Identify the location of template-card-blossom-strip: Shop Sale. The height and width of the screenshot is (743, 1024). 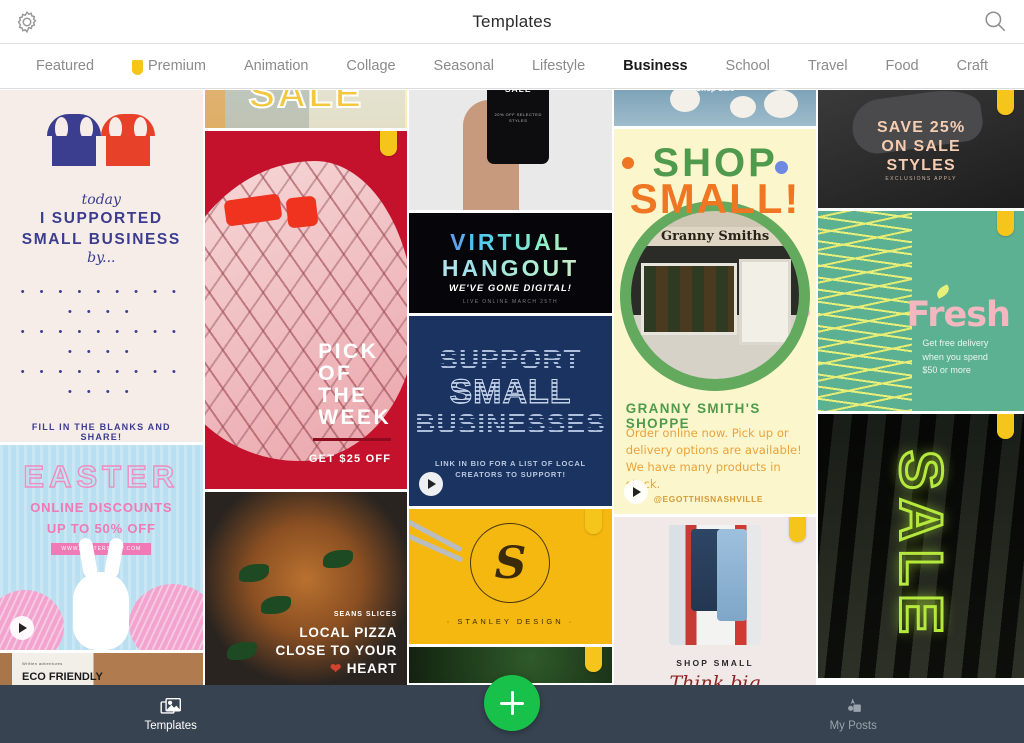
(715, 108).